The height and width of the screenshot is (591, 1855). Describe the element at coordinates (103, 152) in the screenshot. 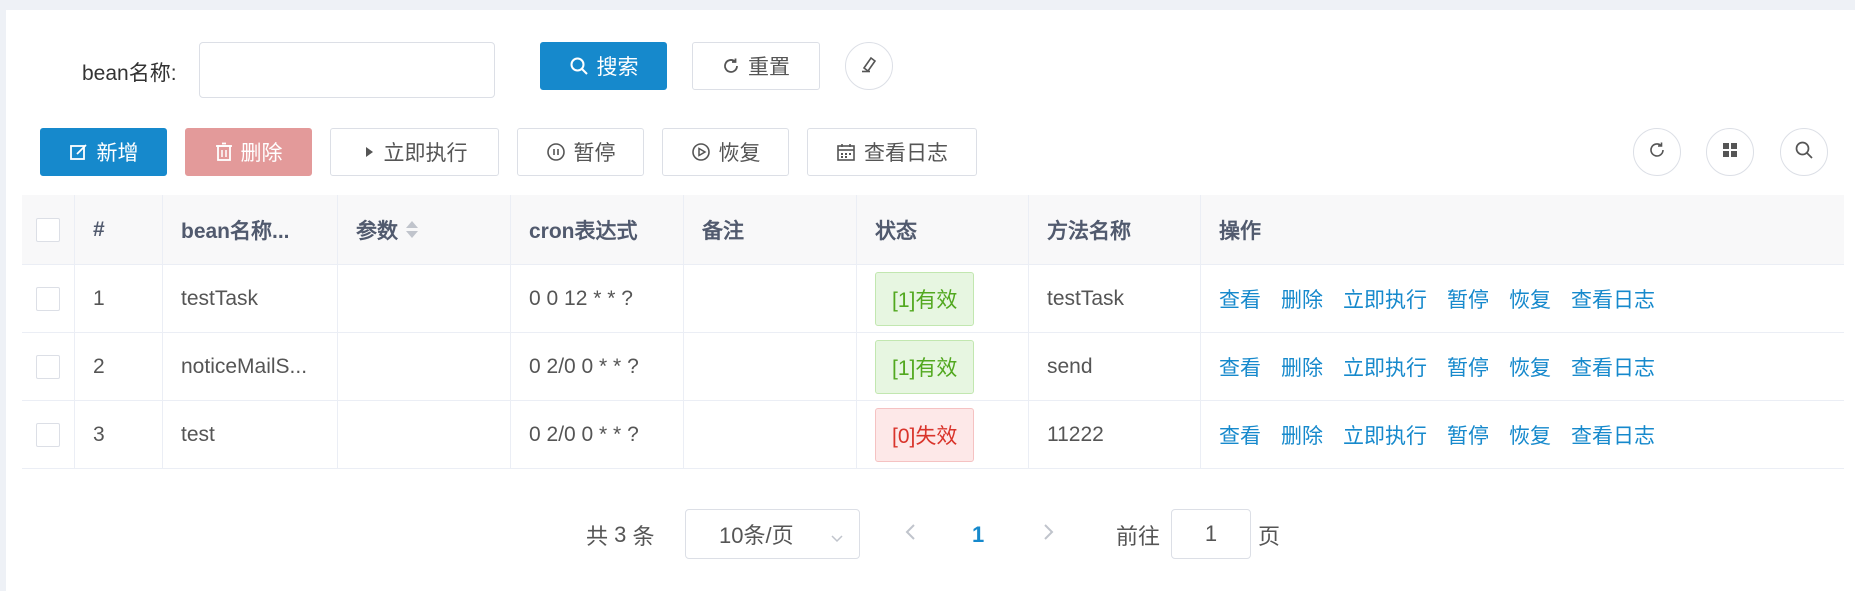

I see `add-button: 新增` at that location.